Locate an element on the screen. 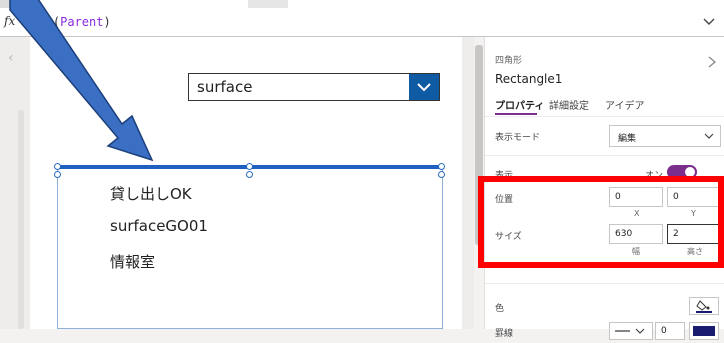  control-name: Rectangle1 is located at coordinates (529, 79).